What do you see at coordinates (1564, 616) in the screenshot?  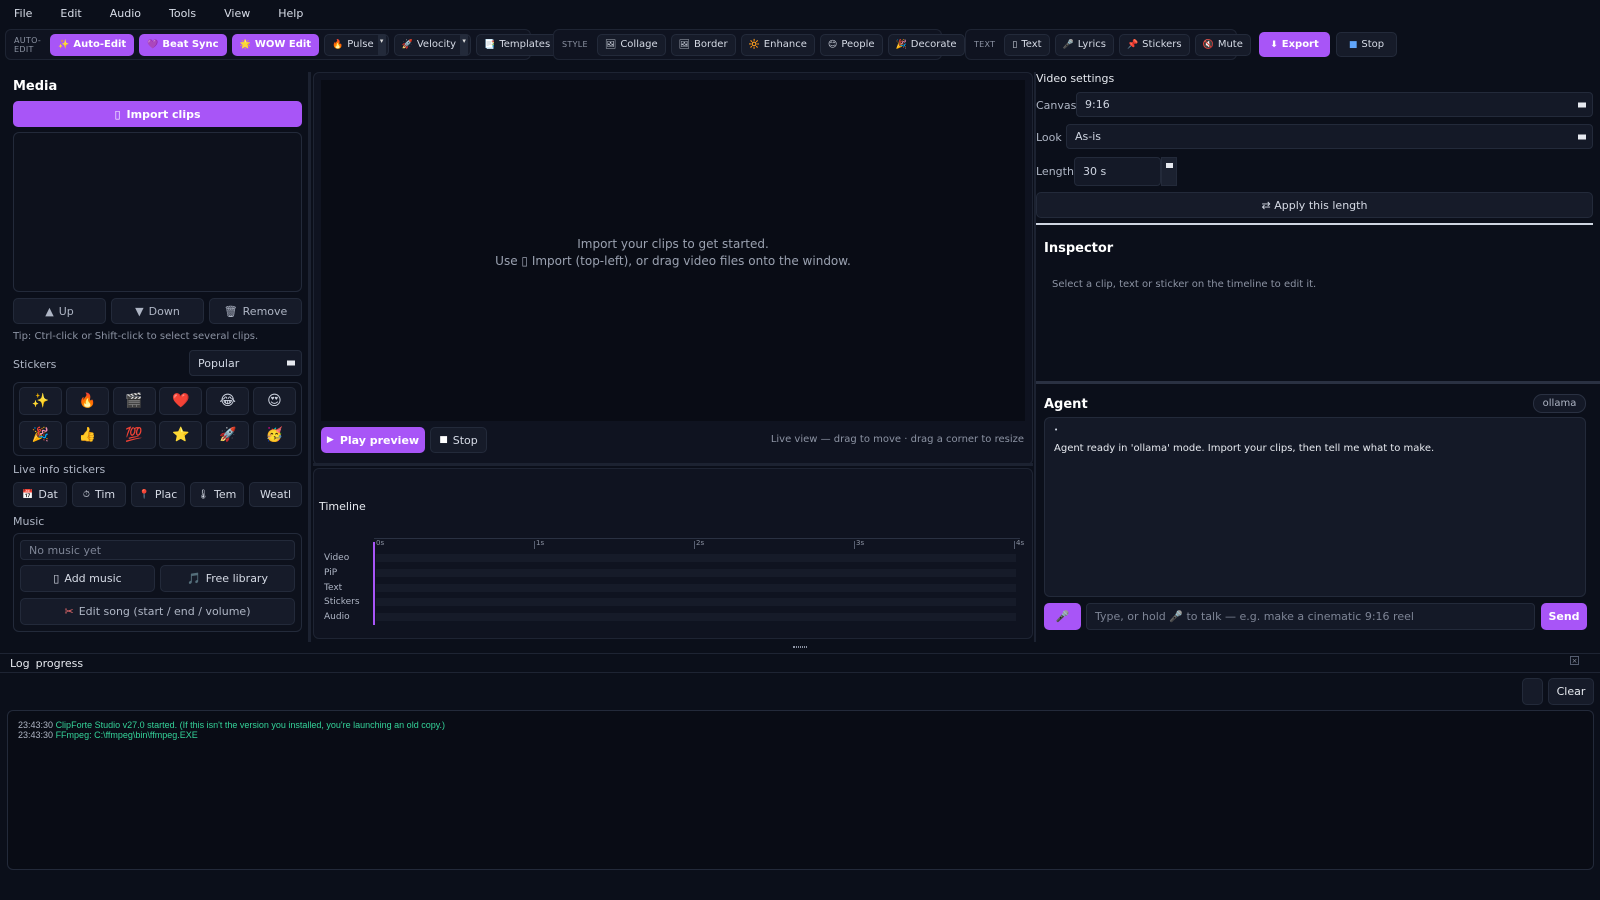 I see `send-button: Send` at bounding box center [1564, 616].